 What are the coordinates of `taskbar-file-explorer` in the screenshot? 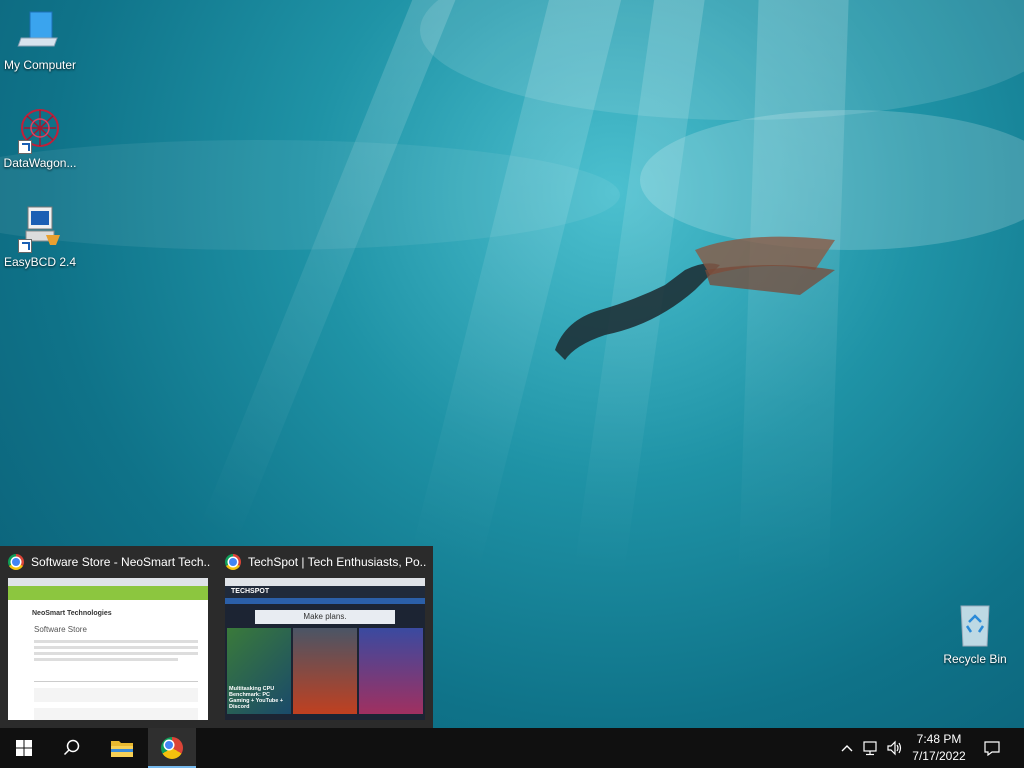 It's located at (122, 748).